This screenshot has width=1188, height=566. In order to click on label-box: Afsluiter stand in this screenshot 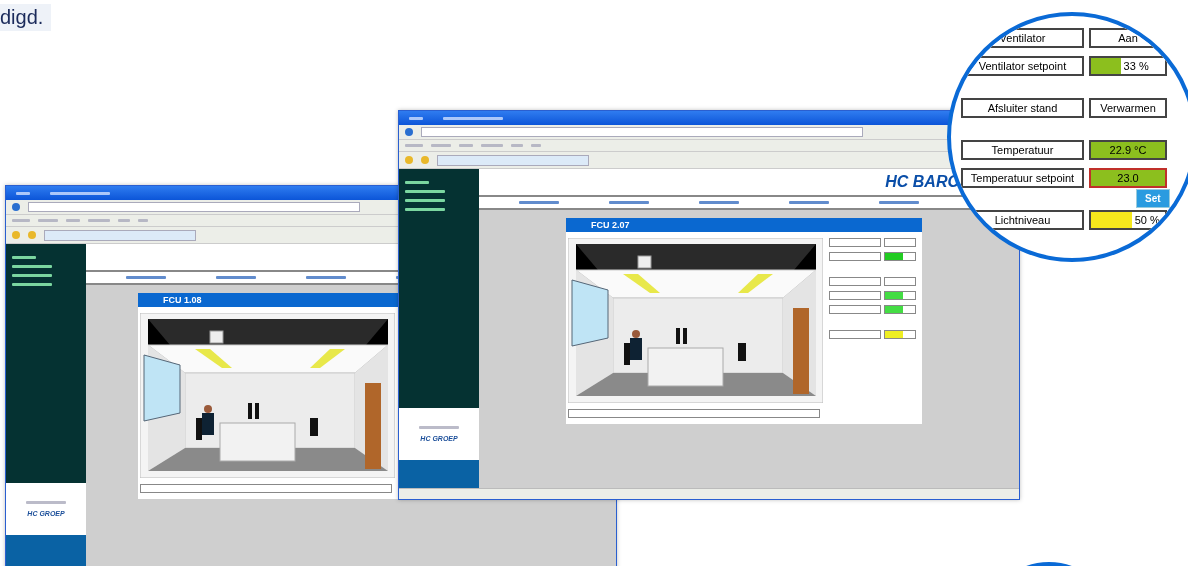, I will do `click(1022, 108)`.